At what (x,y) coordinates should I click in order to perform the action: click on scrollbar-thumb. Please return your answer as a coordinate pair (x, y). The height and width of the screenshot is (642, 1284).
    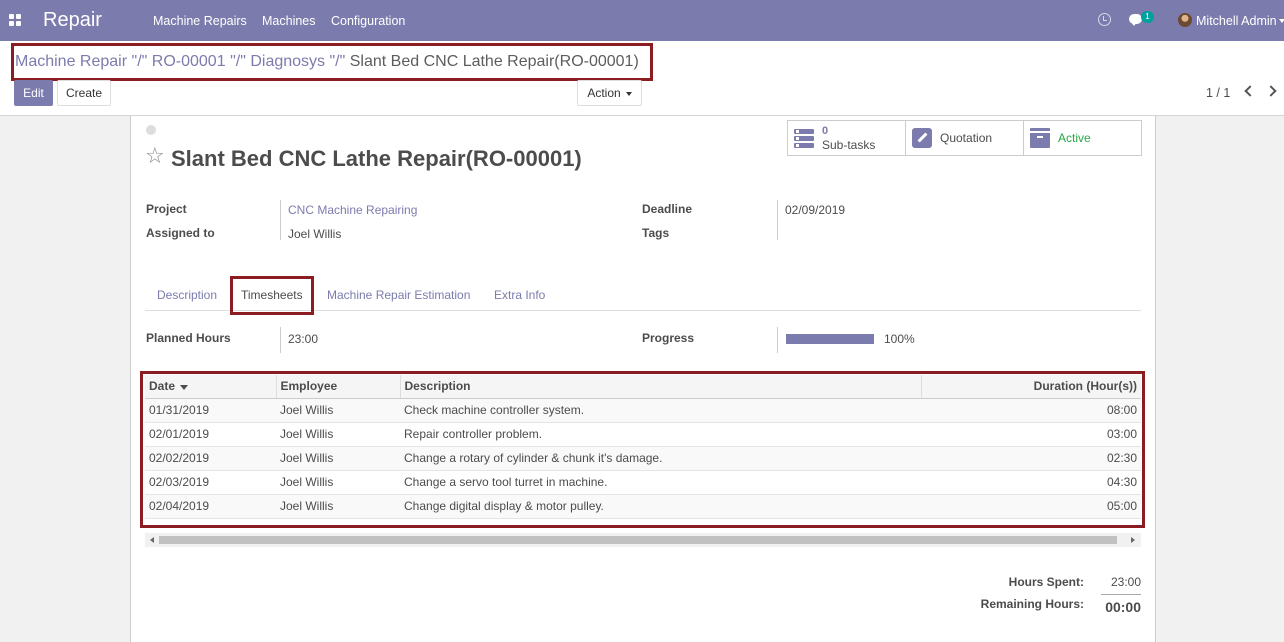
    Looking at the image, I should click on (638, 540).